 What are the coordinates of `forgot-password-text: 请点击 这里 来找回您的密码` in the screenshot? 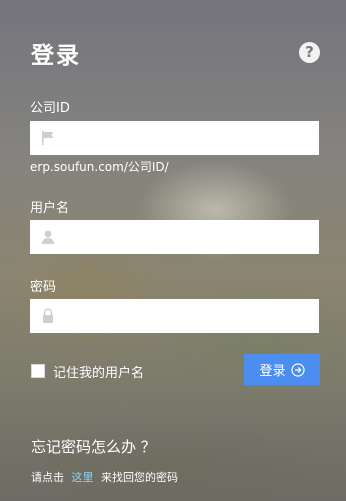 It's located at (104, 477).